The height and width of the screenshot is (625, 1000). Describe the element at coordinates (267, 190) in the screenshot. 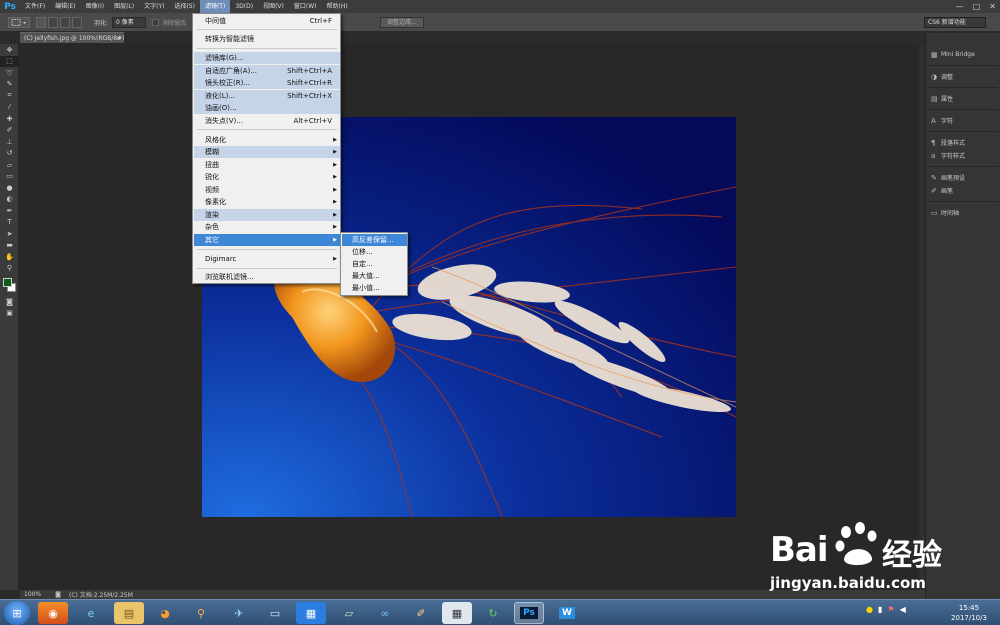

I see `filter-menu-video: 视频 ▶` at that location.